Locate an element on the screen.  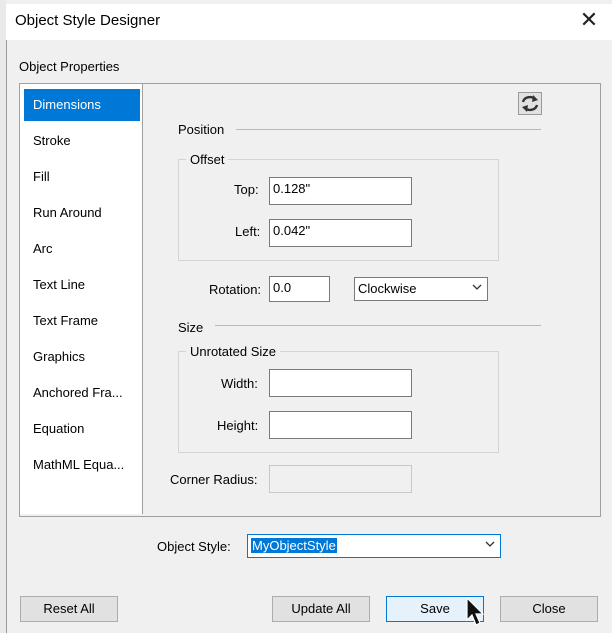
refresh-icon is located at coordinates (530, 103).